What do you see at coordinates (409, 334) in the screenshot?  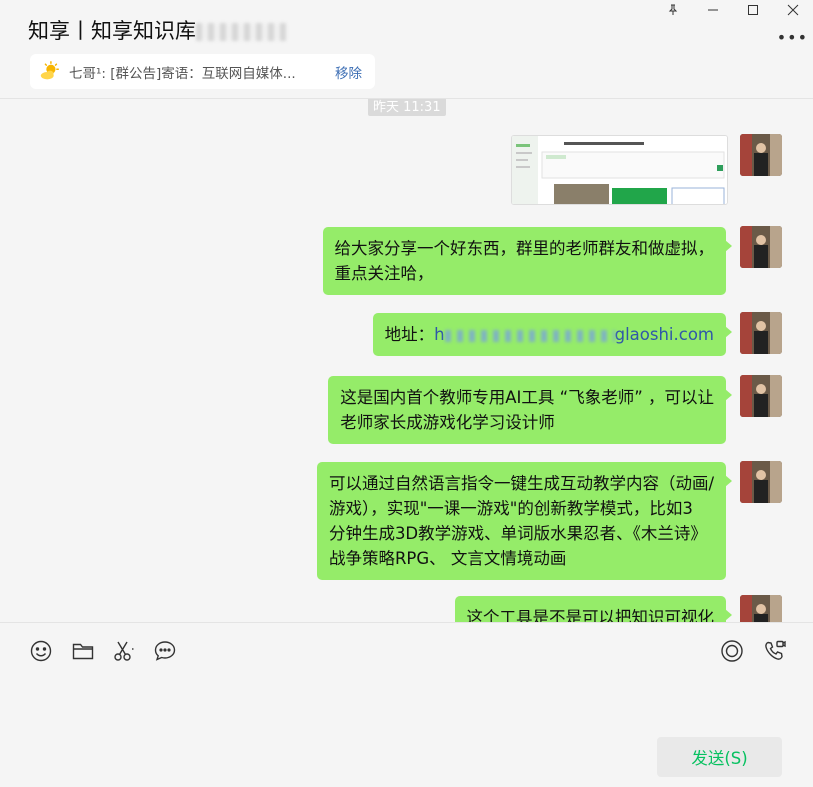 I see `link-prefix: 地址：` at bounding box center [409, 334].